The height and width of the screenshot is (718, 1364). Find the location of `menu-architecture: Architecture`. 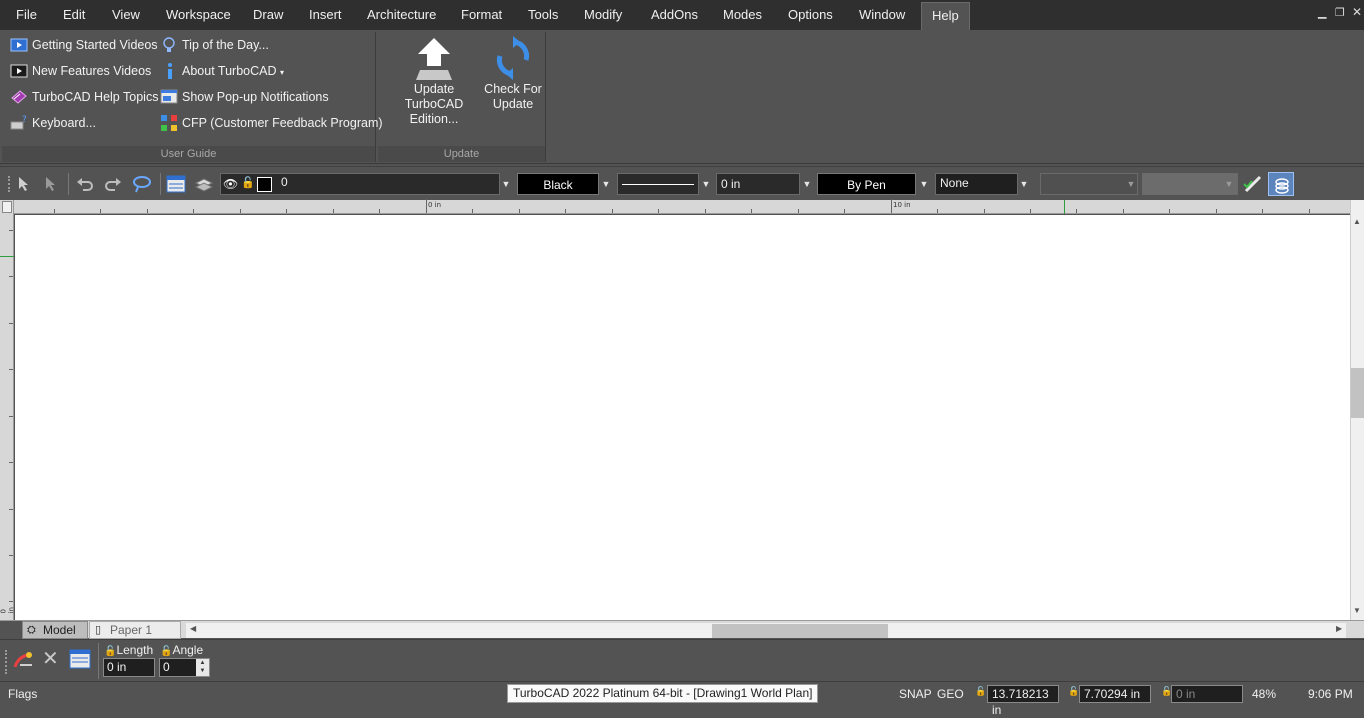

menu-architecture: Architecture is located at coordinates (401, 15).